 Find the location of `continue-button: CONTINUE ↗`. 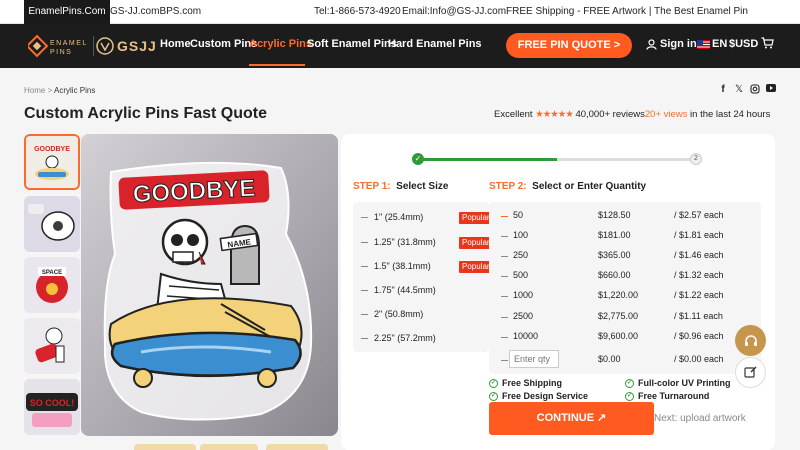

continue-button: CONTINUE ↗ is located at coordinates (571, 418).